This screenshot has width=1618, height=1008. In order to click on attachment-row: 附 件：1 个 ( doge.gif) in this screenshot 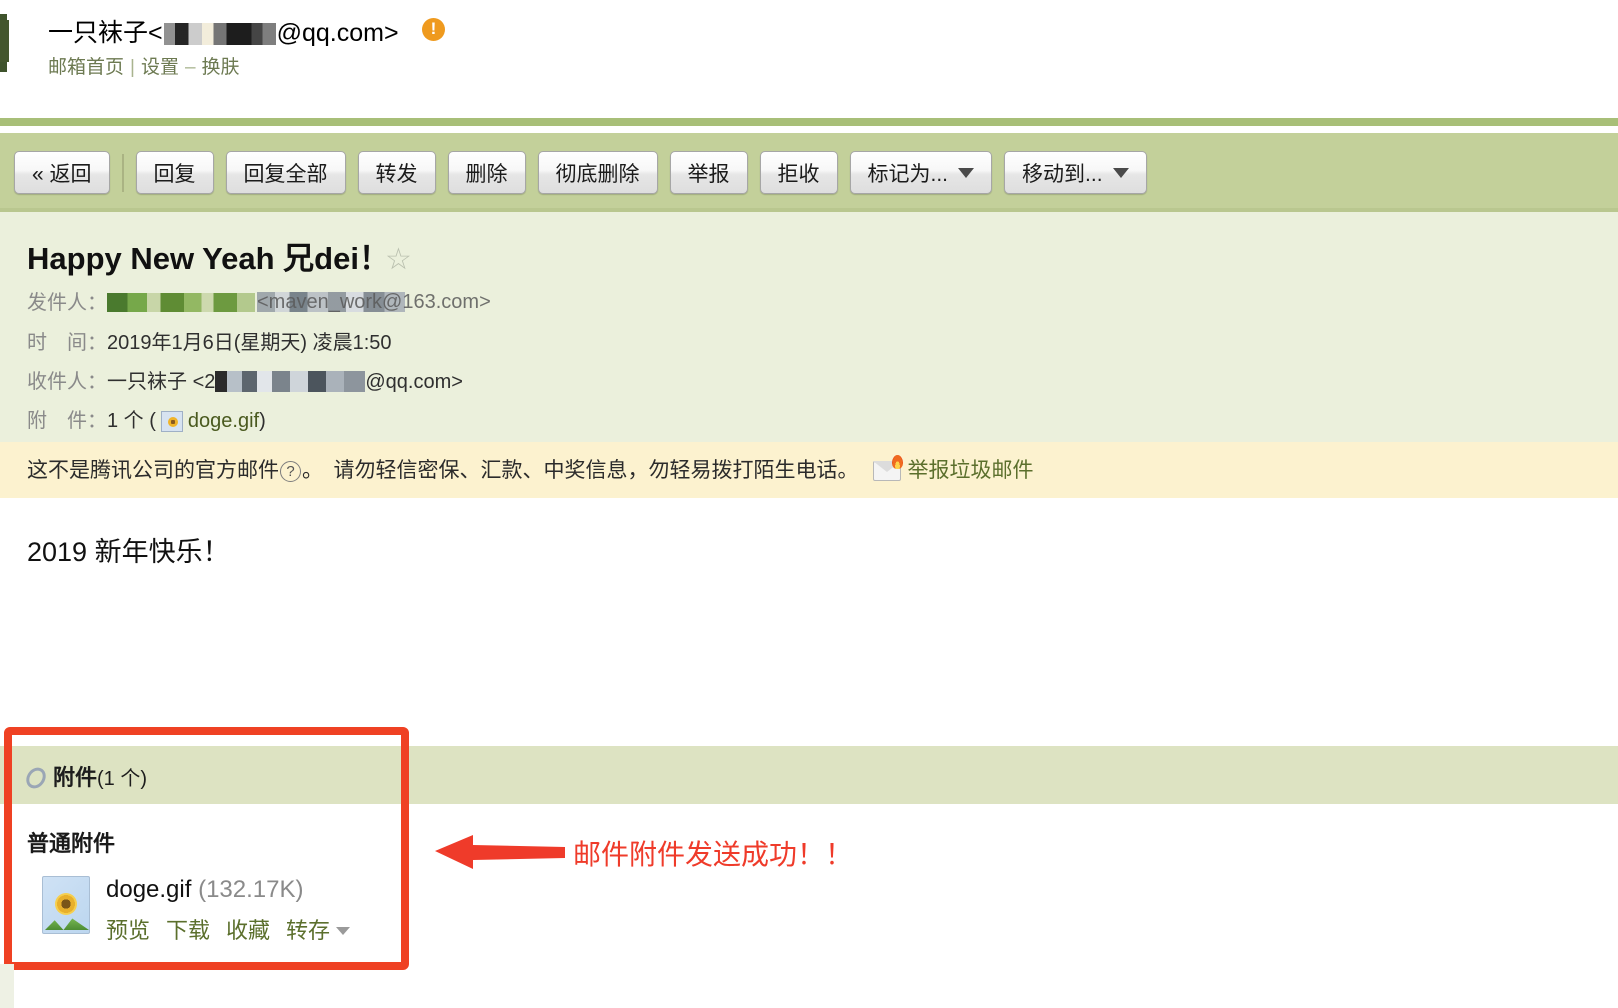, I will do `click(146, 418)`.